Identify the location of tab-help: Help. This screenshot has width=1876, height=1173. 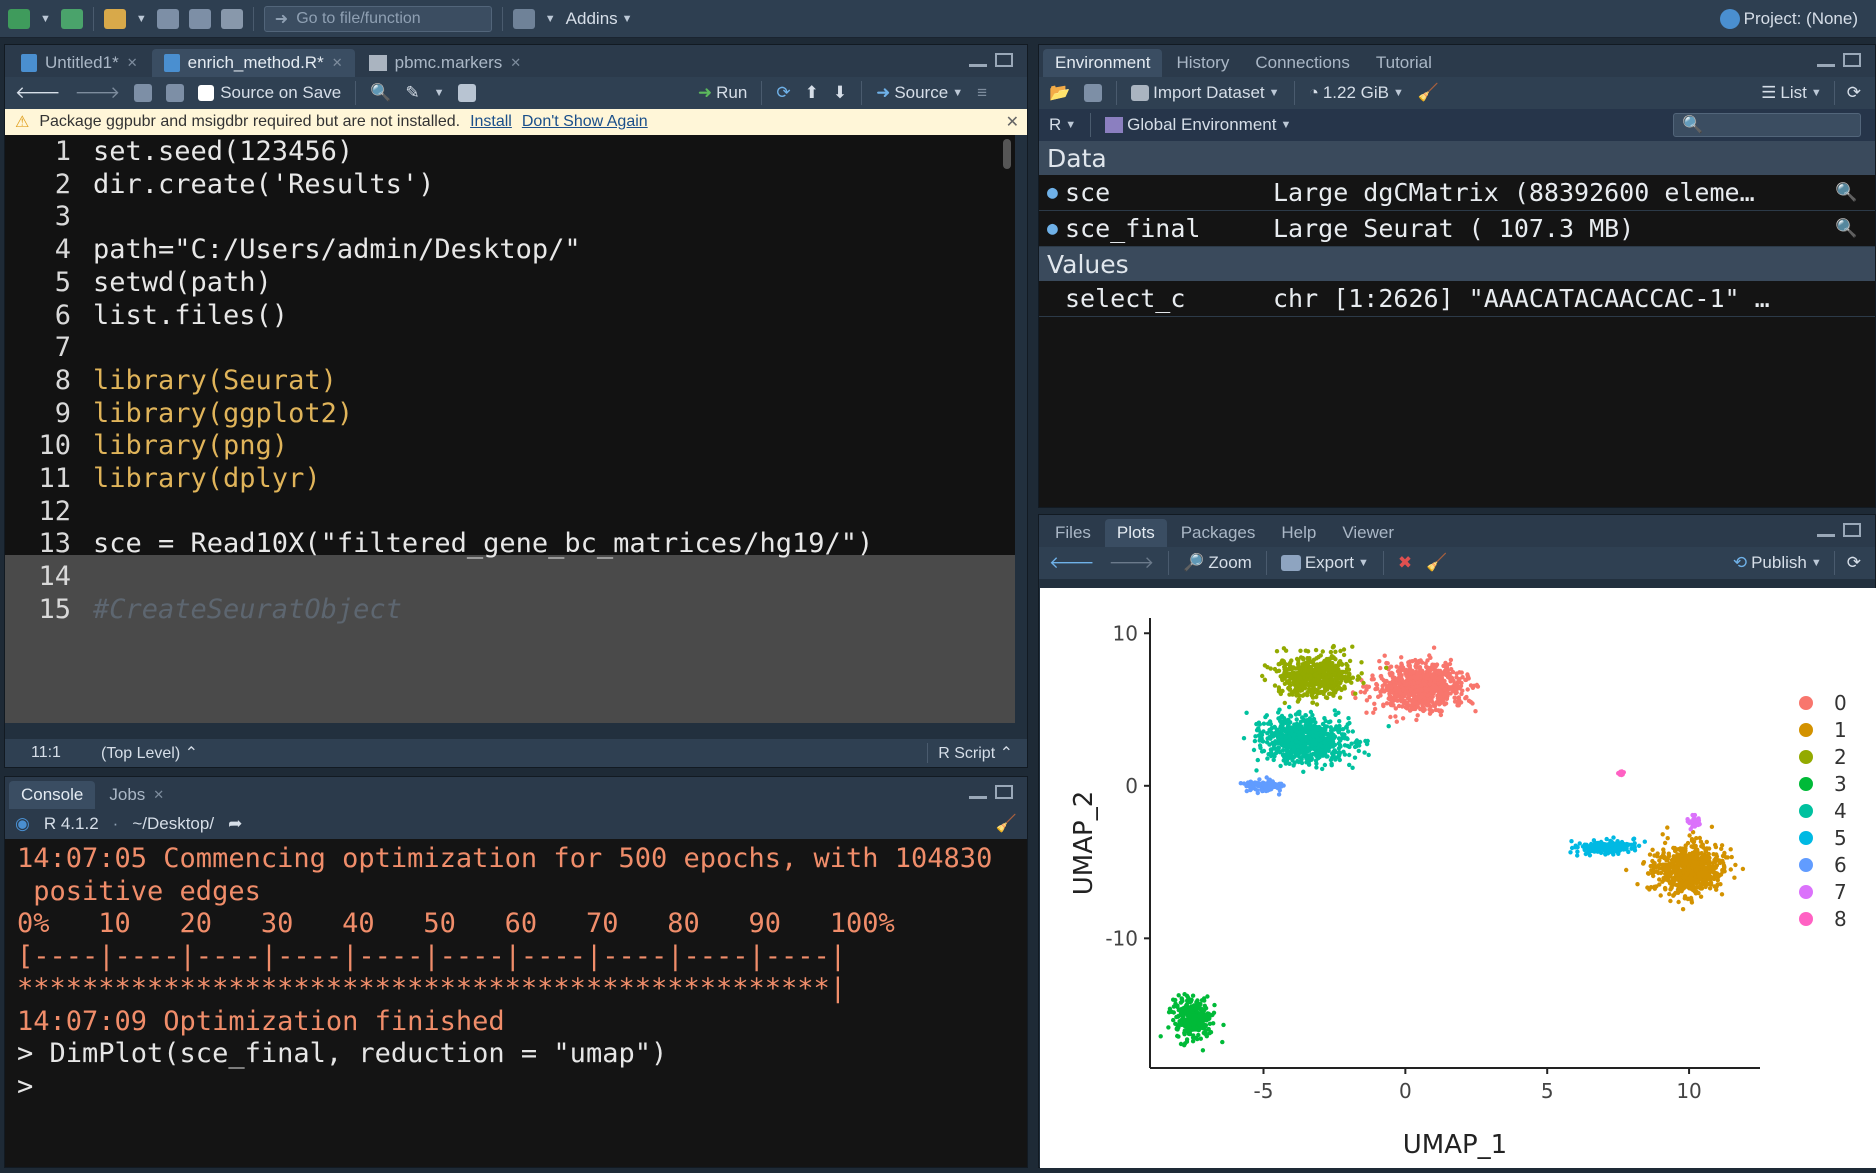
(1298, 533).